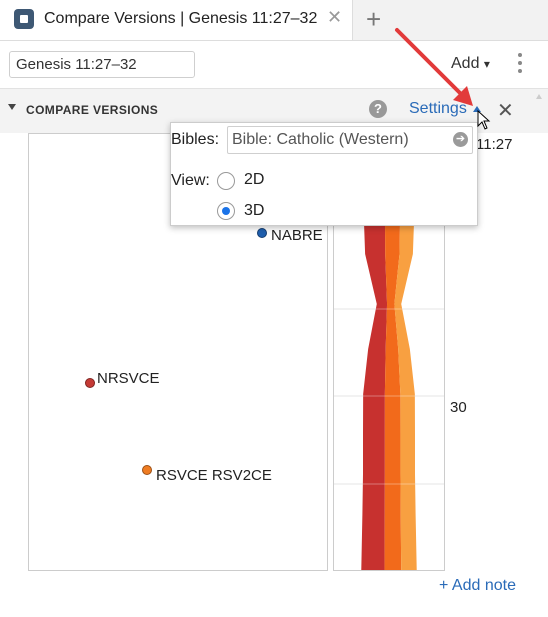  What do you see at coordinates (334, 17) in the screenshot?
I see `close-icon: ✕` at bounding box center [334, 17].